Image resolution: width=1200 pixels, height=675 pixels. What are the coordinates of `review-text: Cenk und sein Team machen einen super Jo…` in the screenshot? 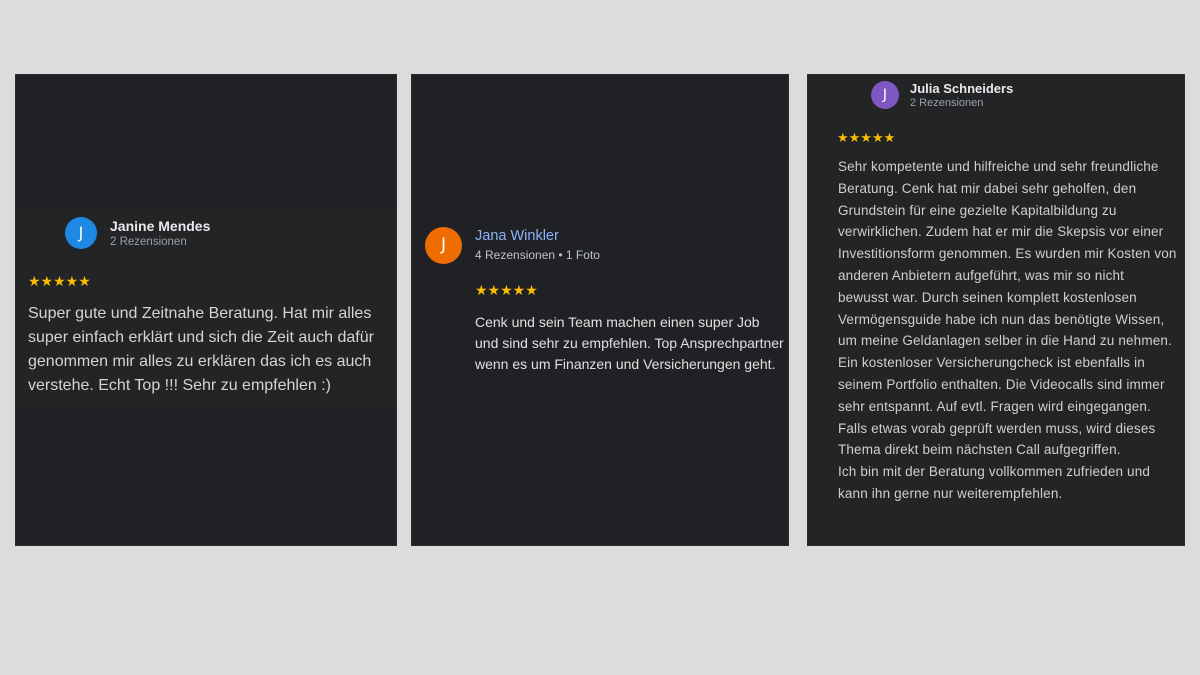 It's located at (629, 343).